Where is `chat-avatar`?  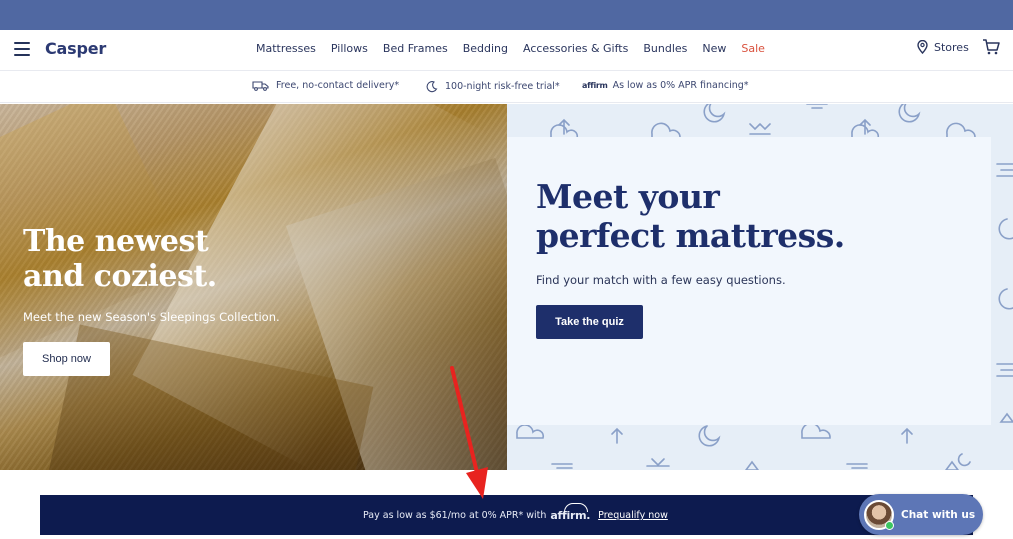 chat-avatar is located at coordinates (879, 514).